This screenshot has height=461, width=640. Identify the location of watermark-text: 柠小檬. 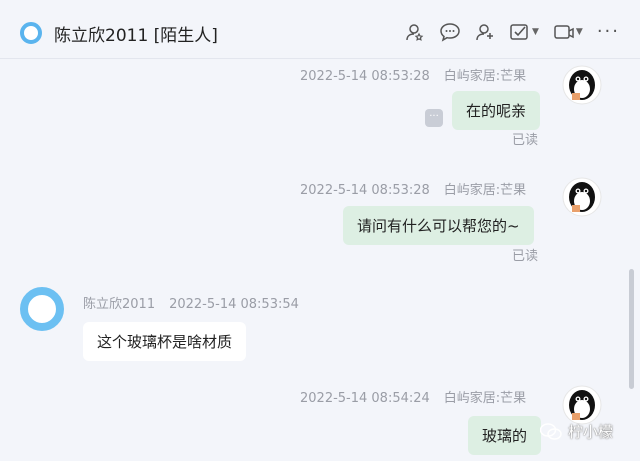
(591, 432).